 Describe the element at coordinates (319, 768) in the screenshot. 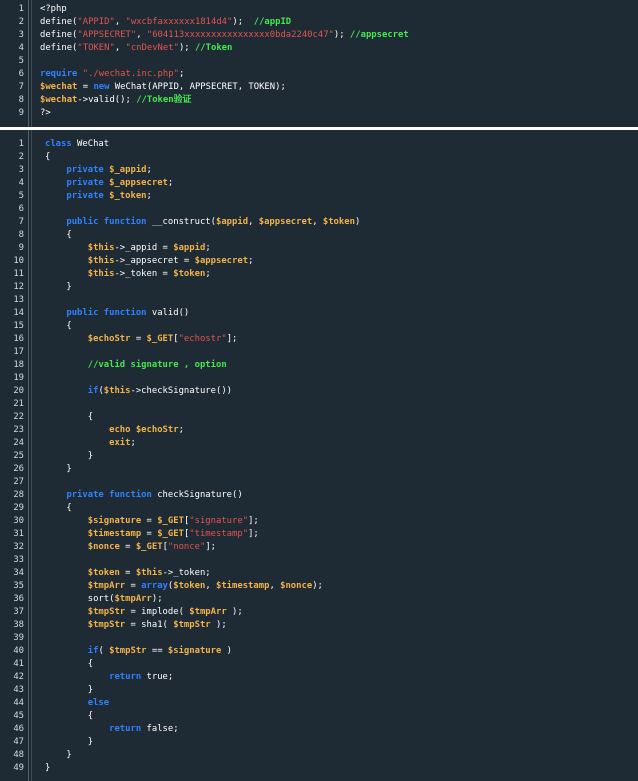

I see `code-line: 49}` at that location.